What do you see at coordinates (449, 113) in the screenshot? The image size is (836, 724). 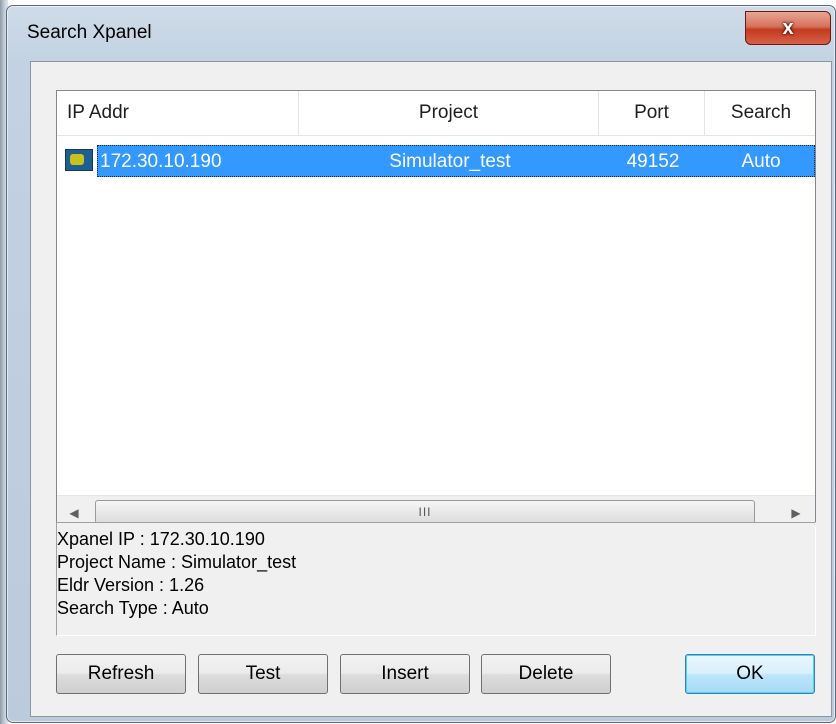 I see `column-project: Project` at bounding box center [449, 113].